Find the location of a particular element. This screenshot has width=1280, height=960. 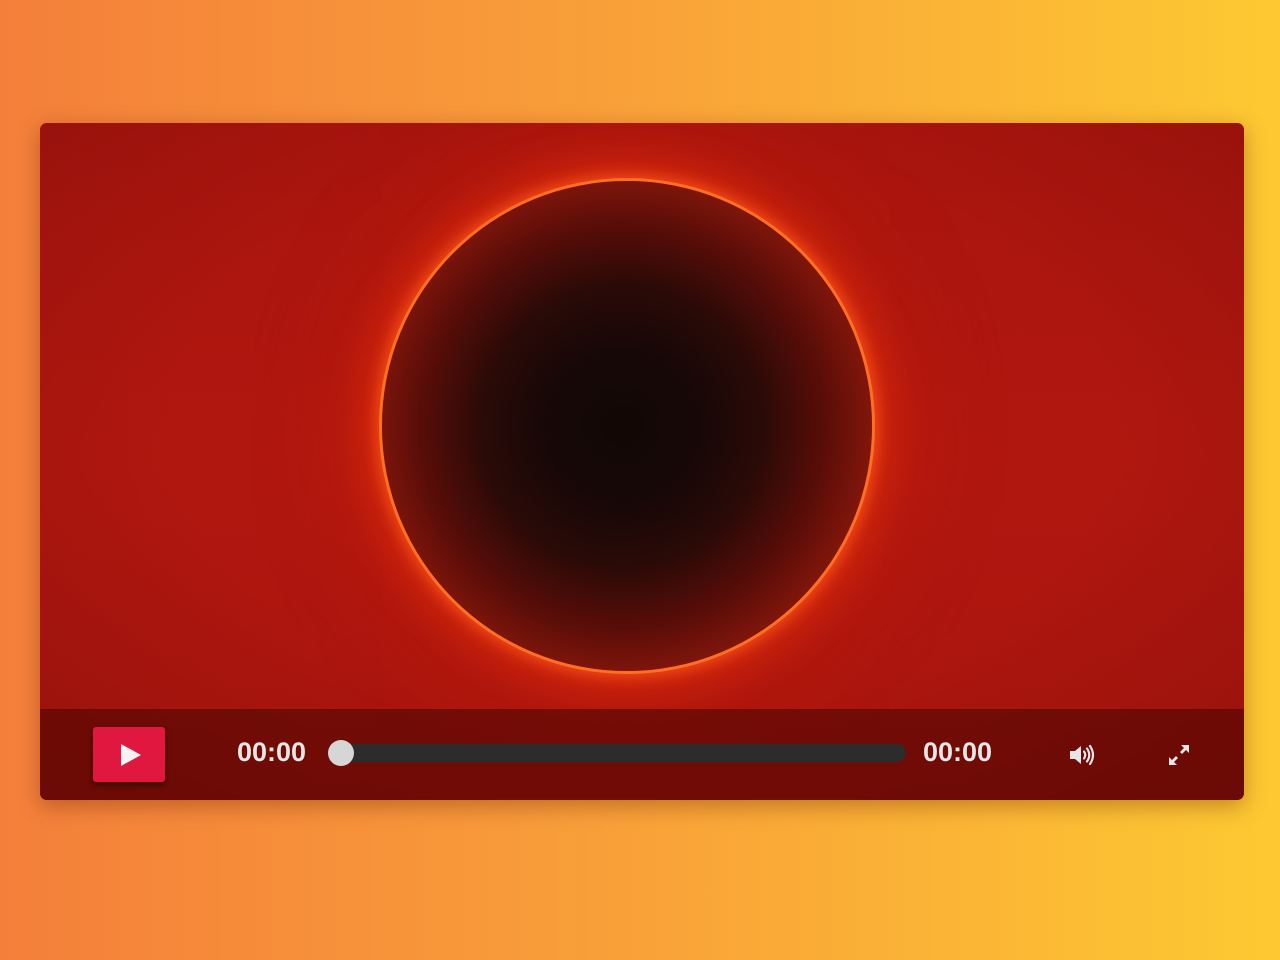

play-icon is located at coordinates (131, 754).